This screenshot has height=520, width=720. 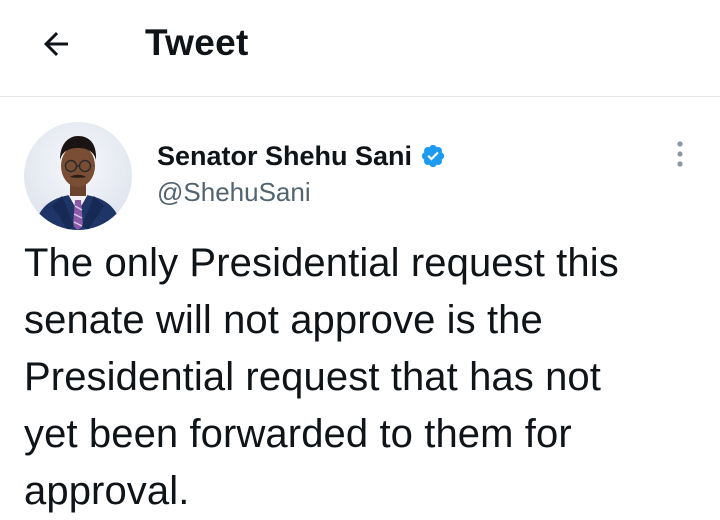 I want to click on more-vertical-icon, so click(x=680, y=154).